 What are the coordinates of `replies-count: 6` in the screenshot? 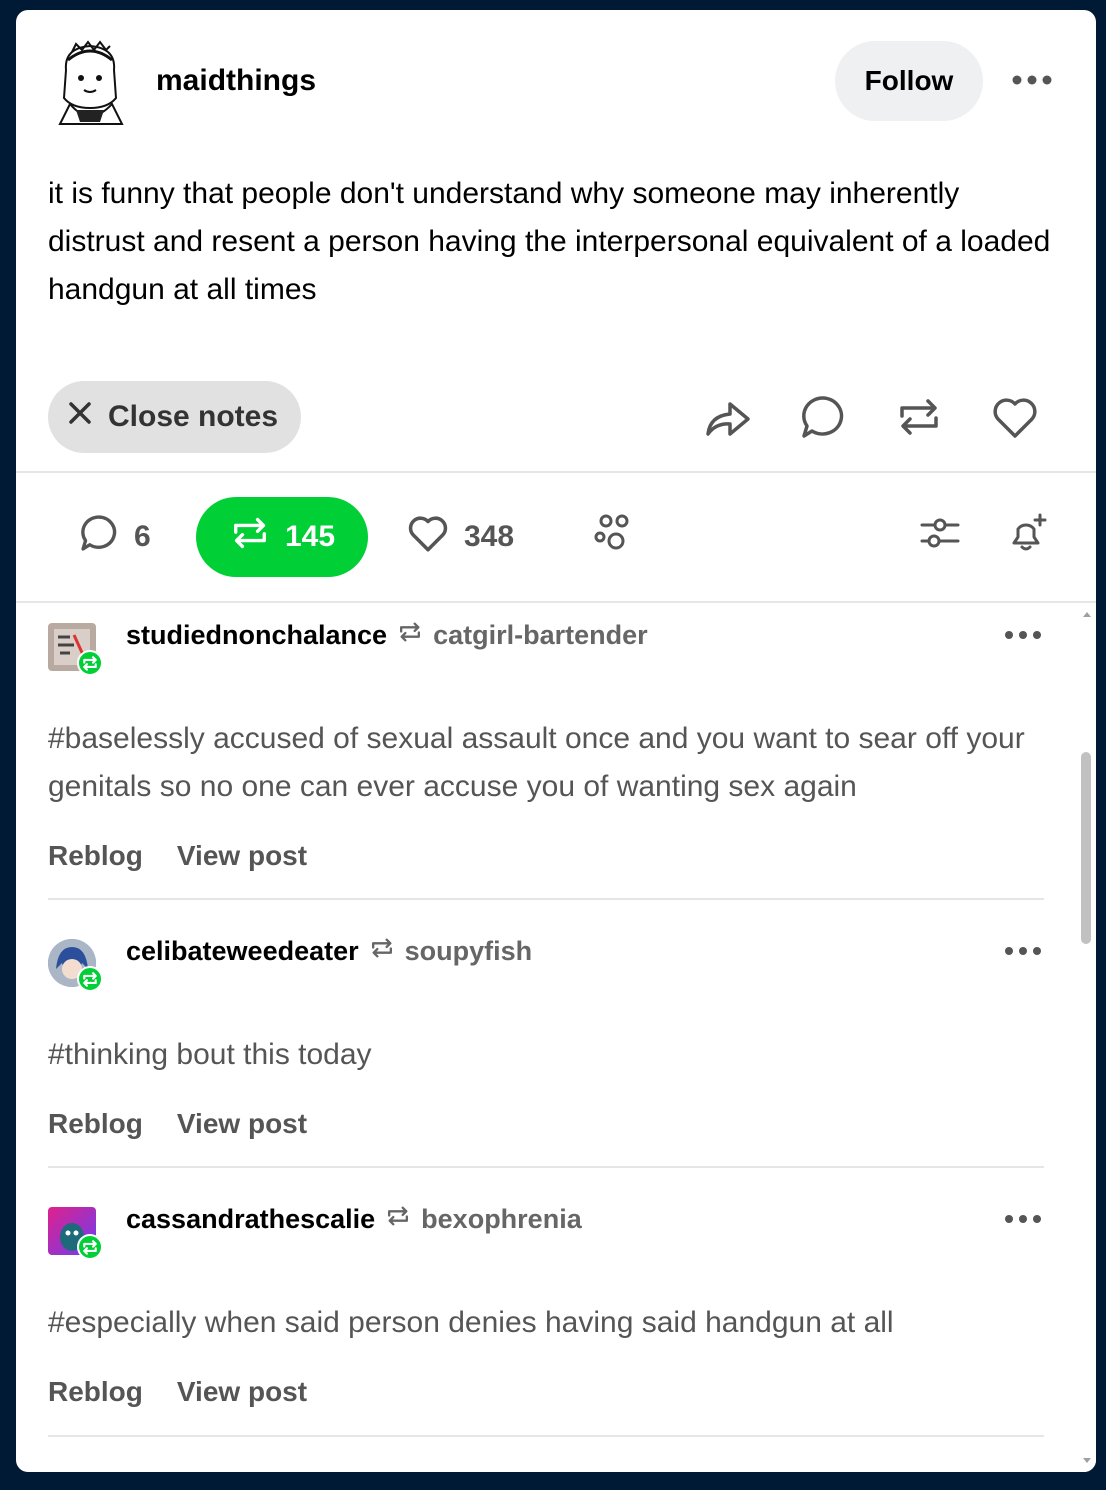 It's located at (142, 536).